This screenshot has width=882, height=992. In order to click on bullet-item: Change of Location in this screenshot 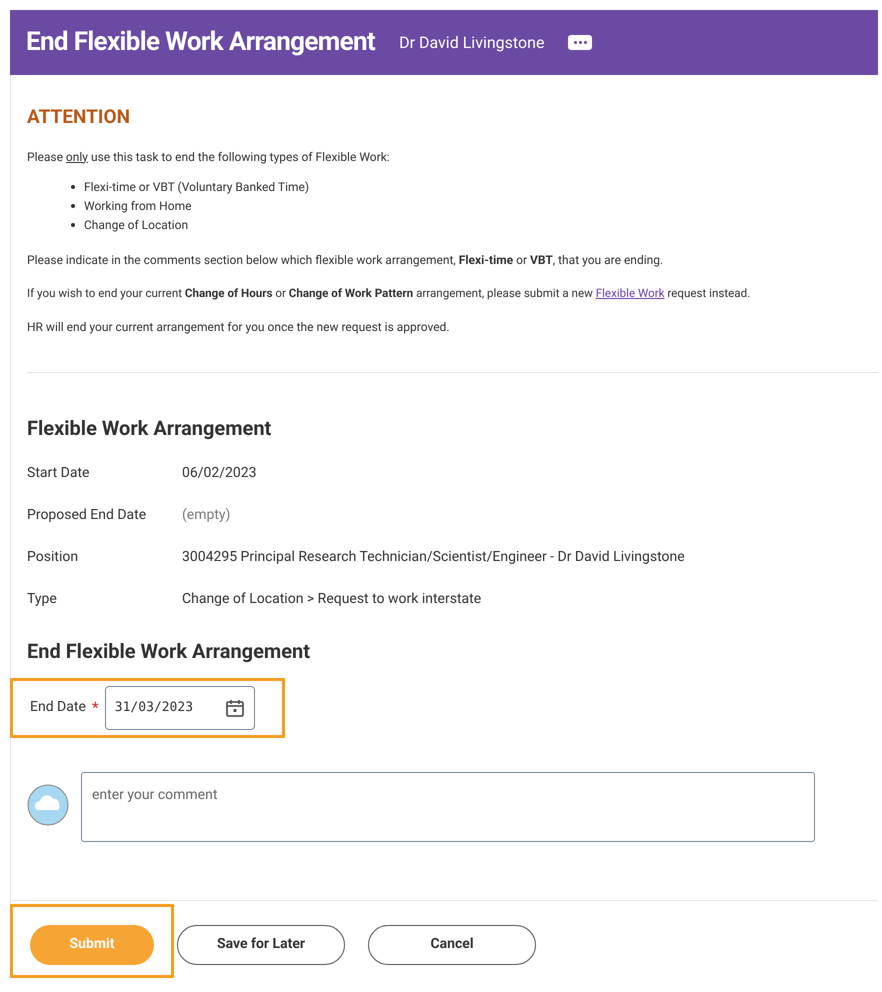, I will do `click(470, 225)`.